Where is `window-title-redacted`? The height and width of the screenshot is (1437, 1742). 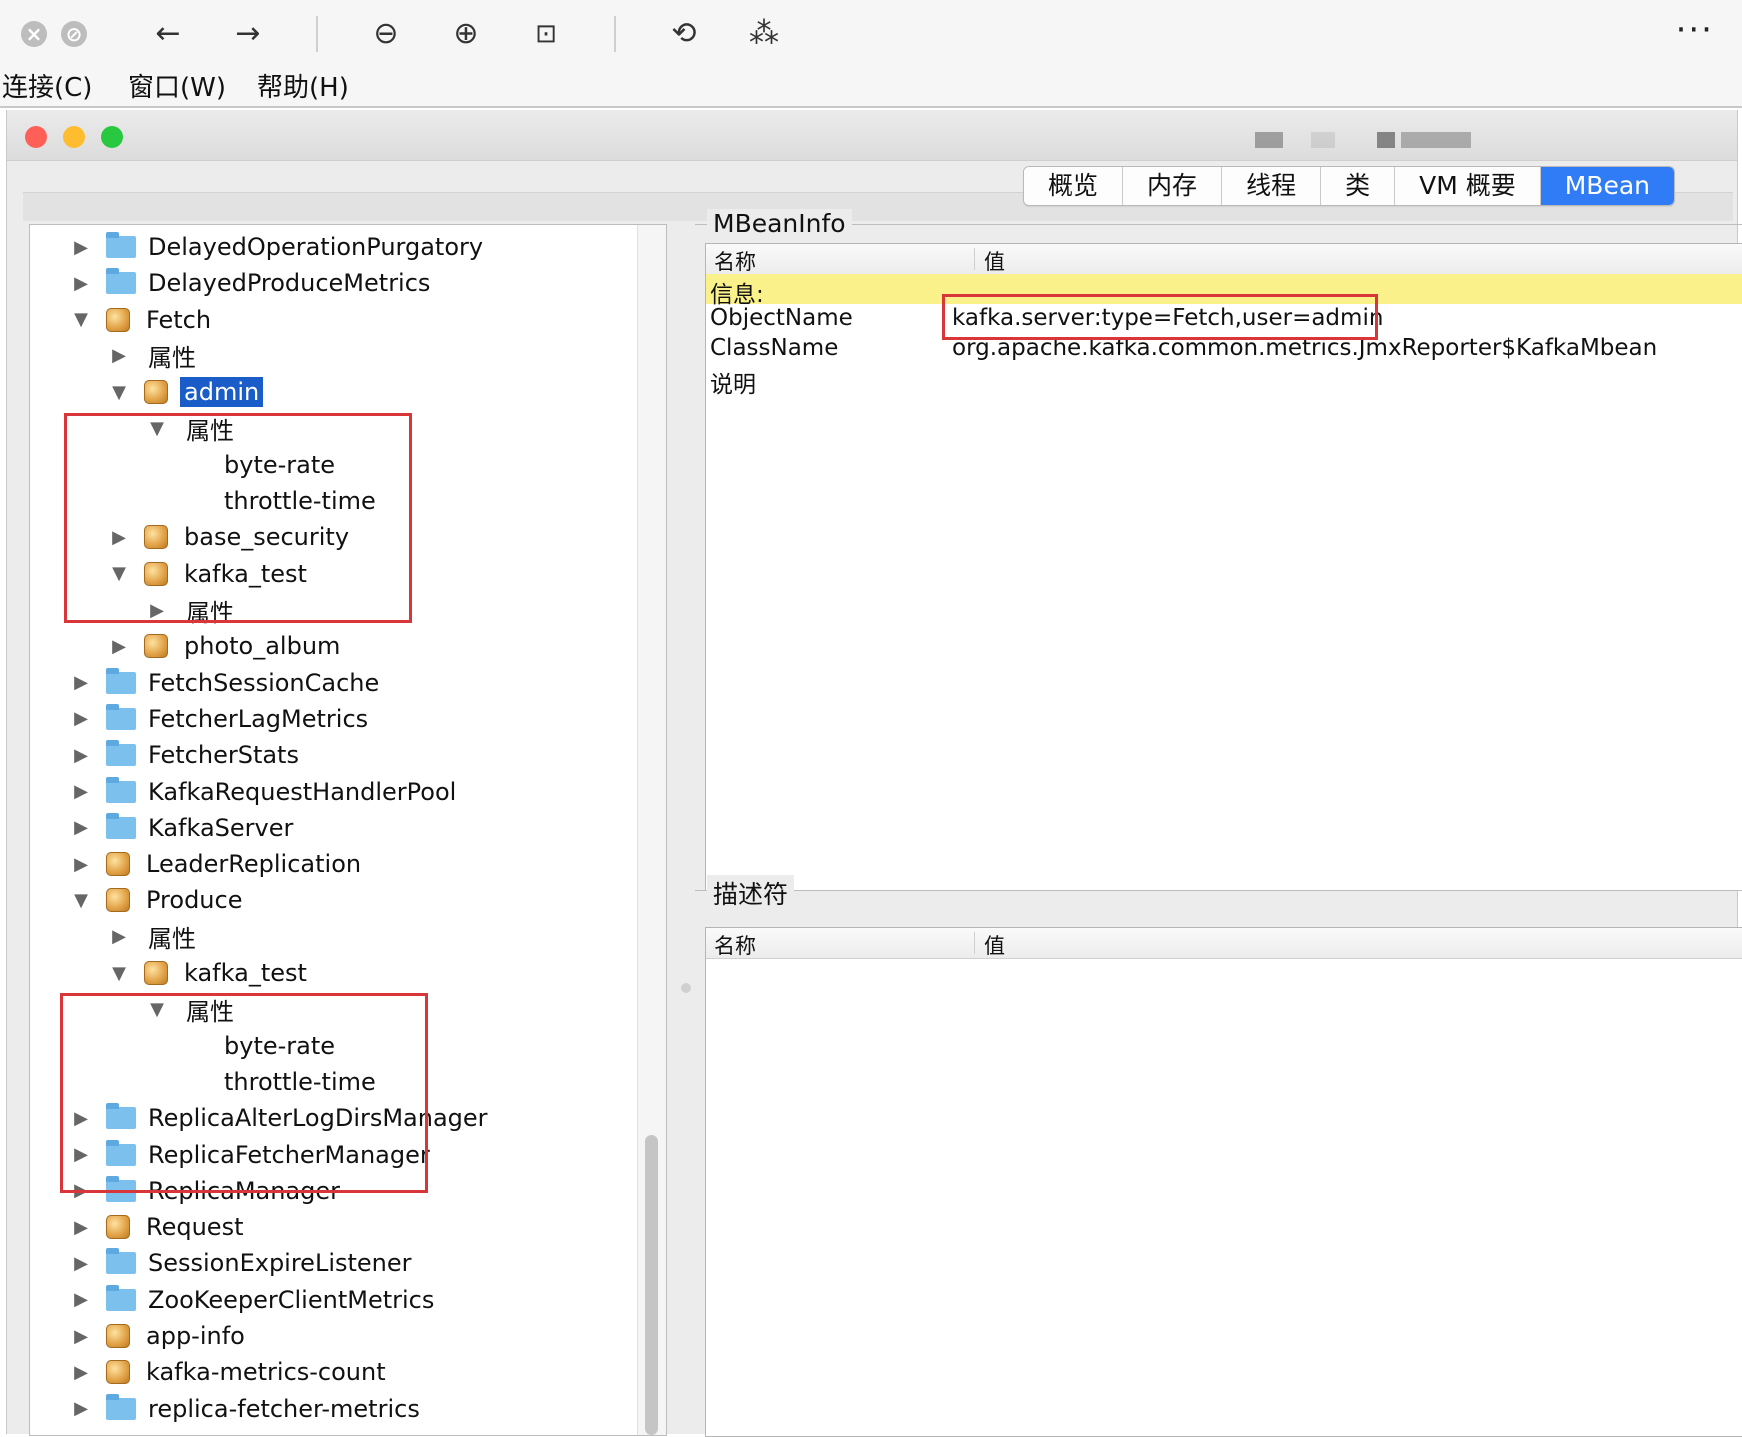
window-title-redacted is located at coordinates (1386, 140).